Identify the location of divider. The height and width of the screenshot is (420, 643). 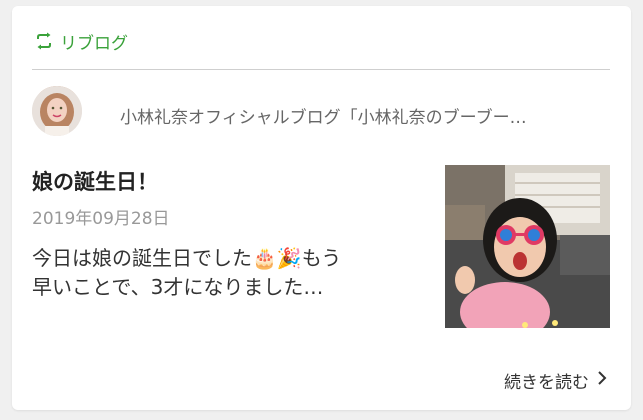
(321, 69).